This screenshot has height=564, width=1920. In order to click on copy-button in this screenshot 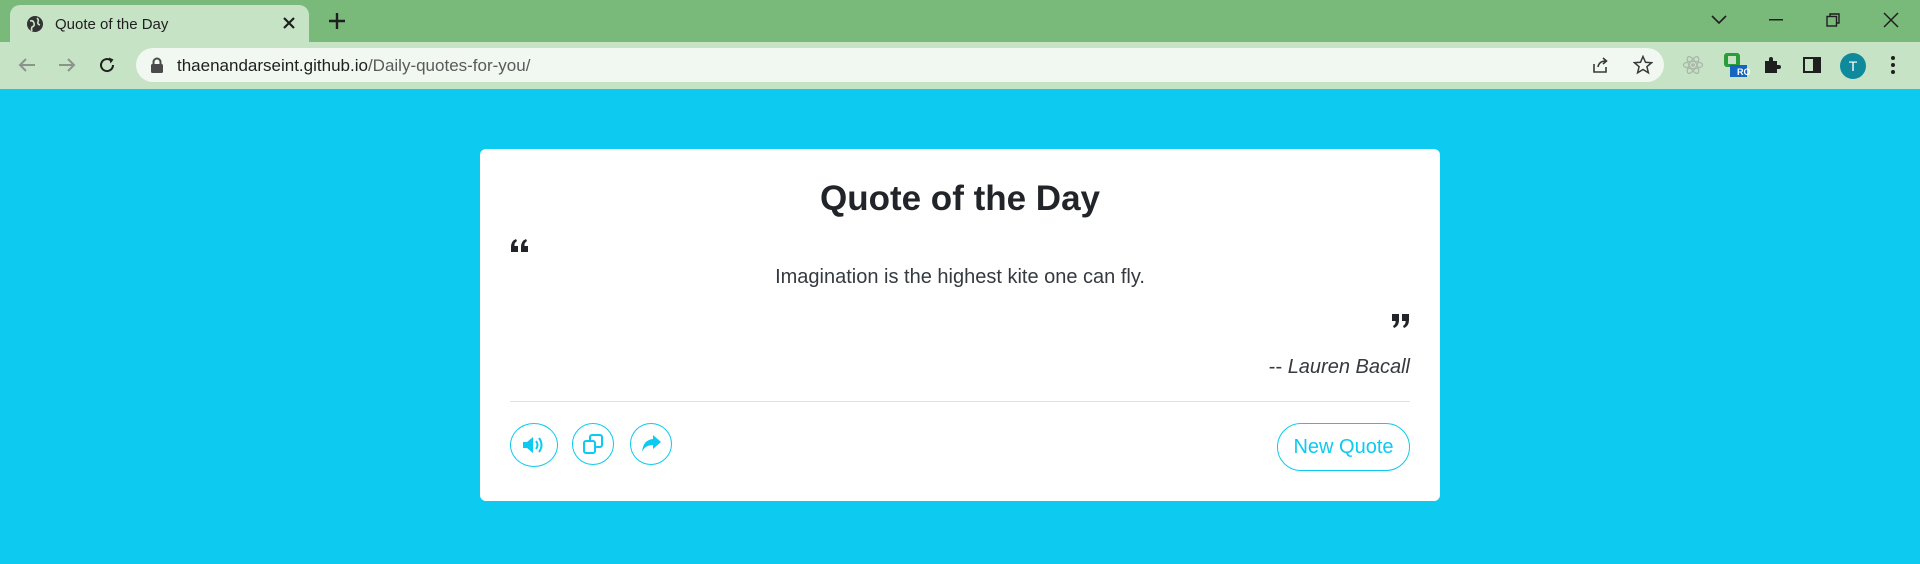, I will do `click(593, 444)`.